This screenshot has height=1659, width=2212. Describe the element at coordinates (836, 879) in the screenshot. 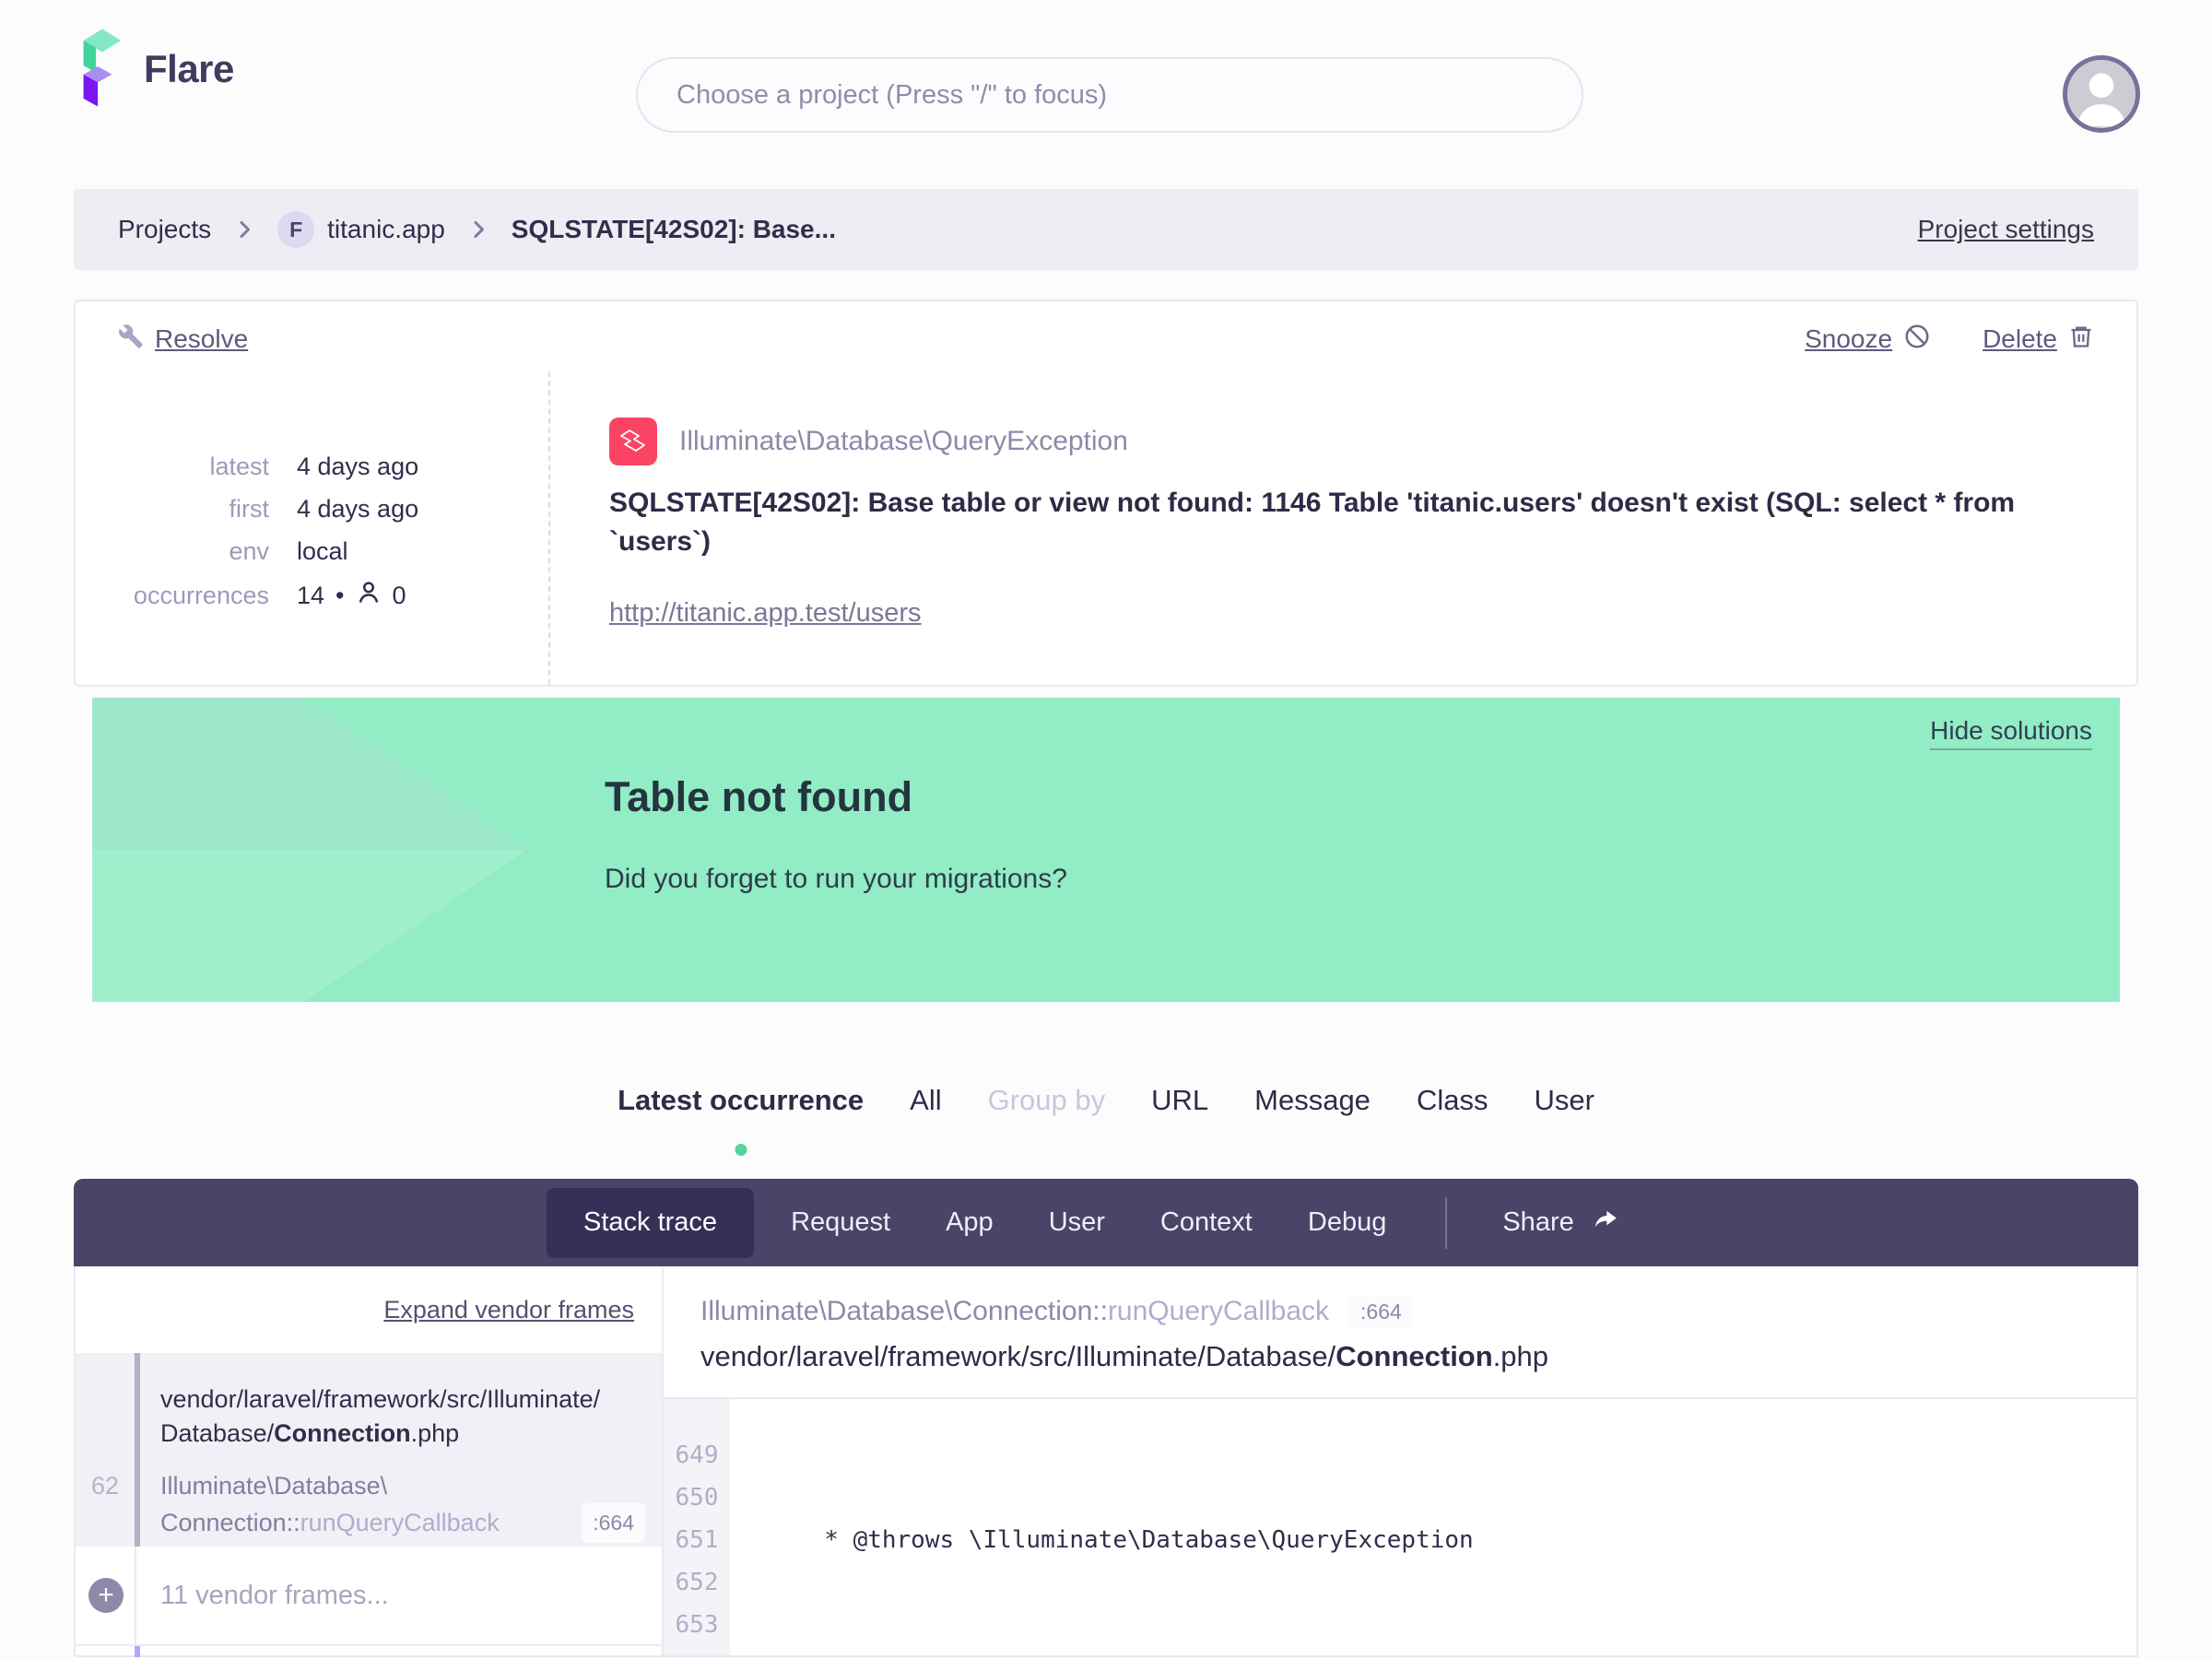

I see `solution-description: Did you forget to run your migrations?` at that location.